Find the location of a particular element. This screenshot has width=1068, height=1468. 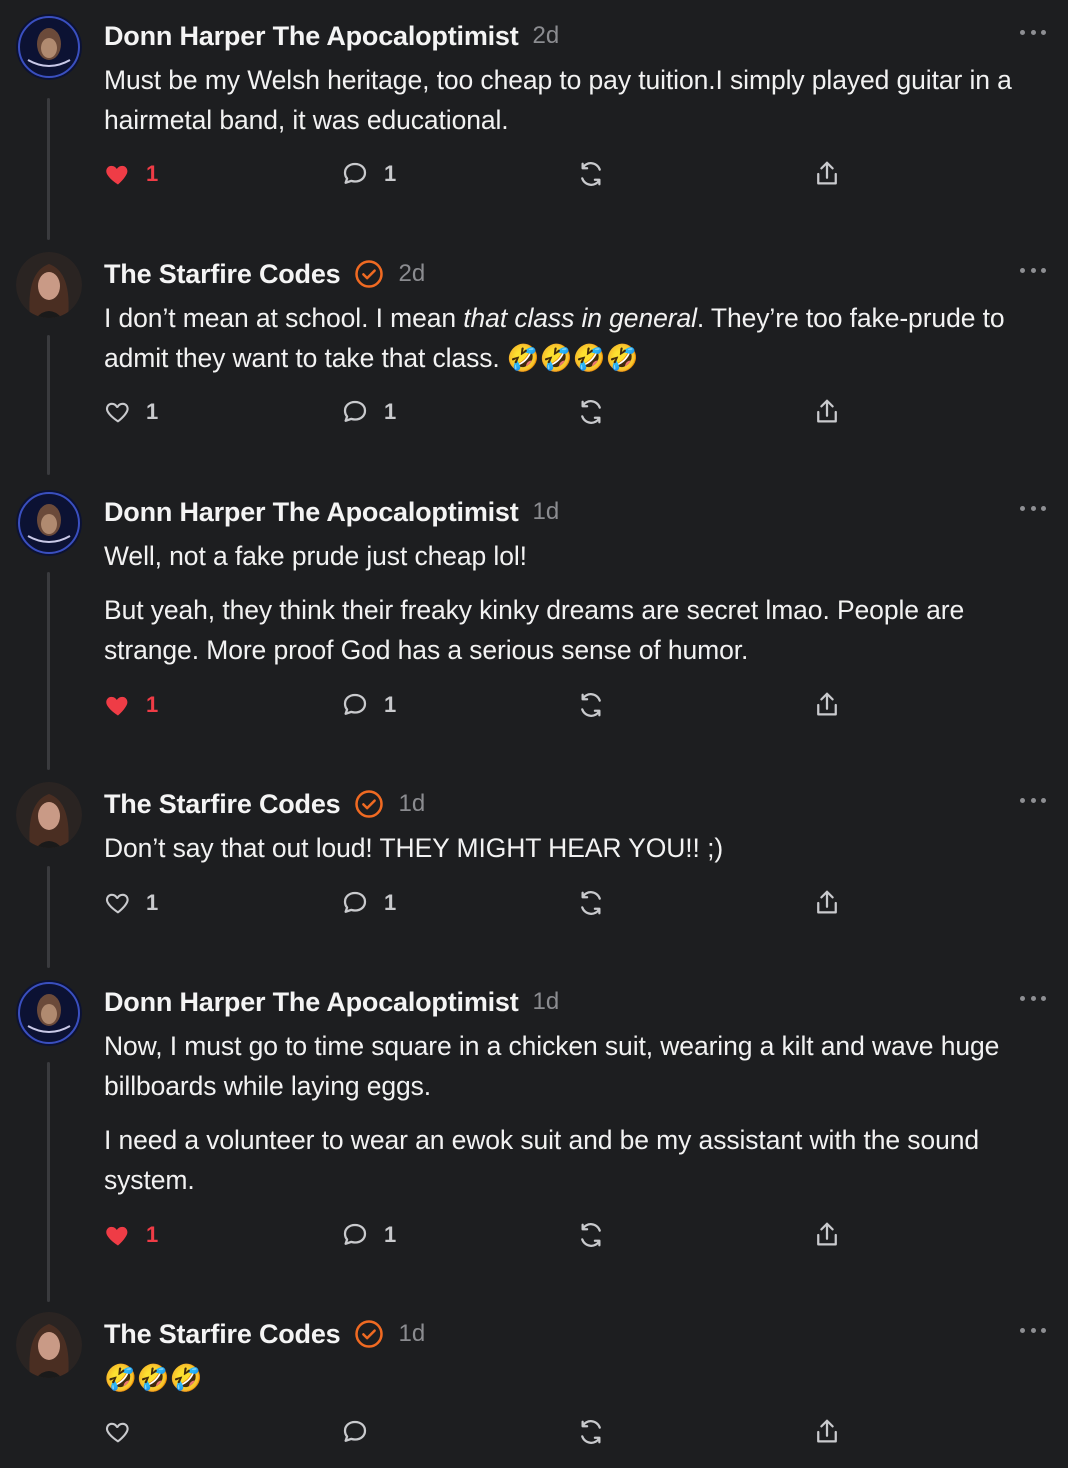

reply-count: 1 is located at coordinates (390, 704).